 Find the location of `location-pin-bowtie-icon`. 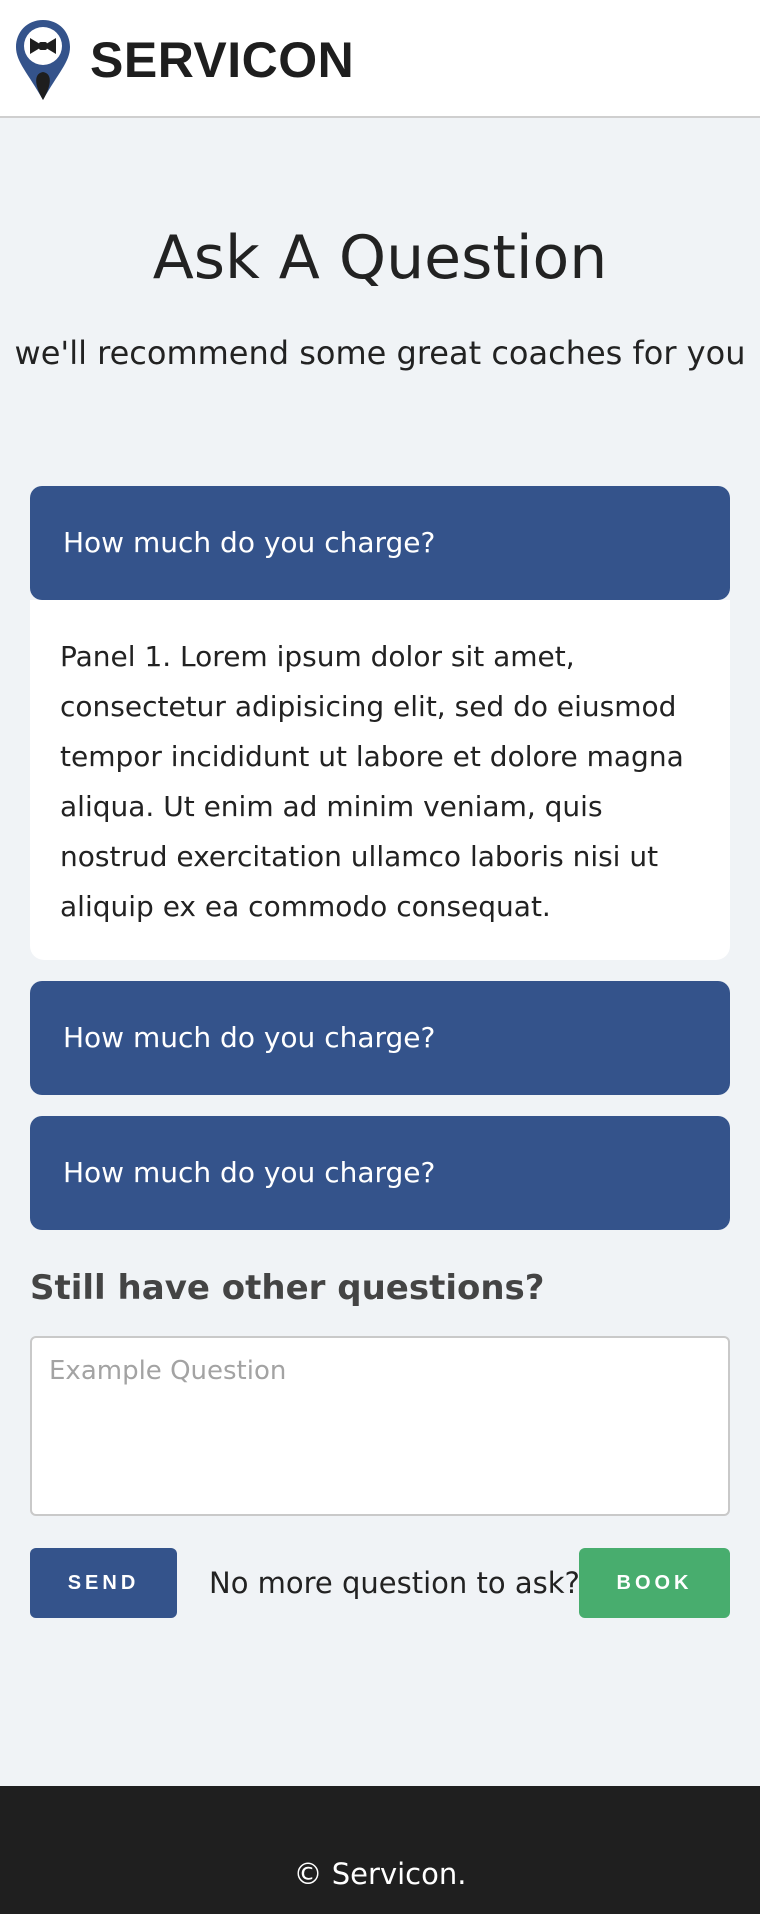

location-pin-bowtie-icon is located at coordinates (43, 60).